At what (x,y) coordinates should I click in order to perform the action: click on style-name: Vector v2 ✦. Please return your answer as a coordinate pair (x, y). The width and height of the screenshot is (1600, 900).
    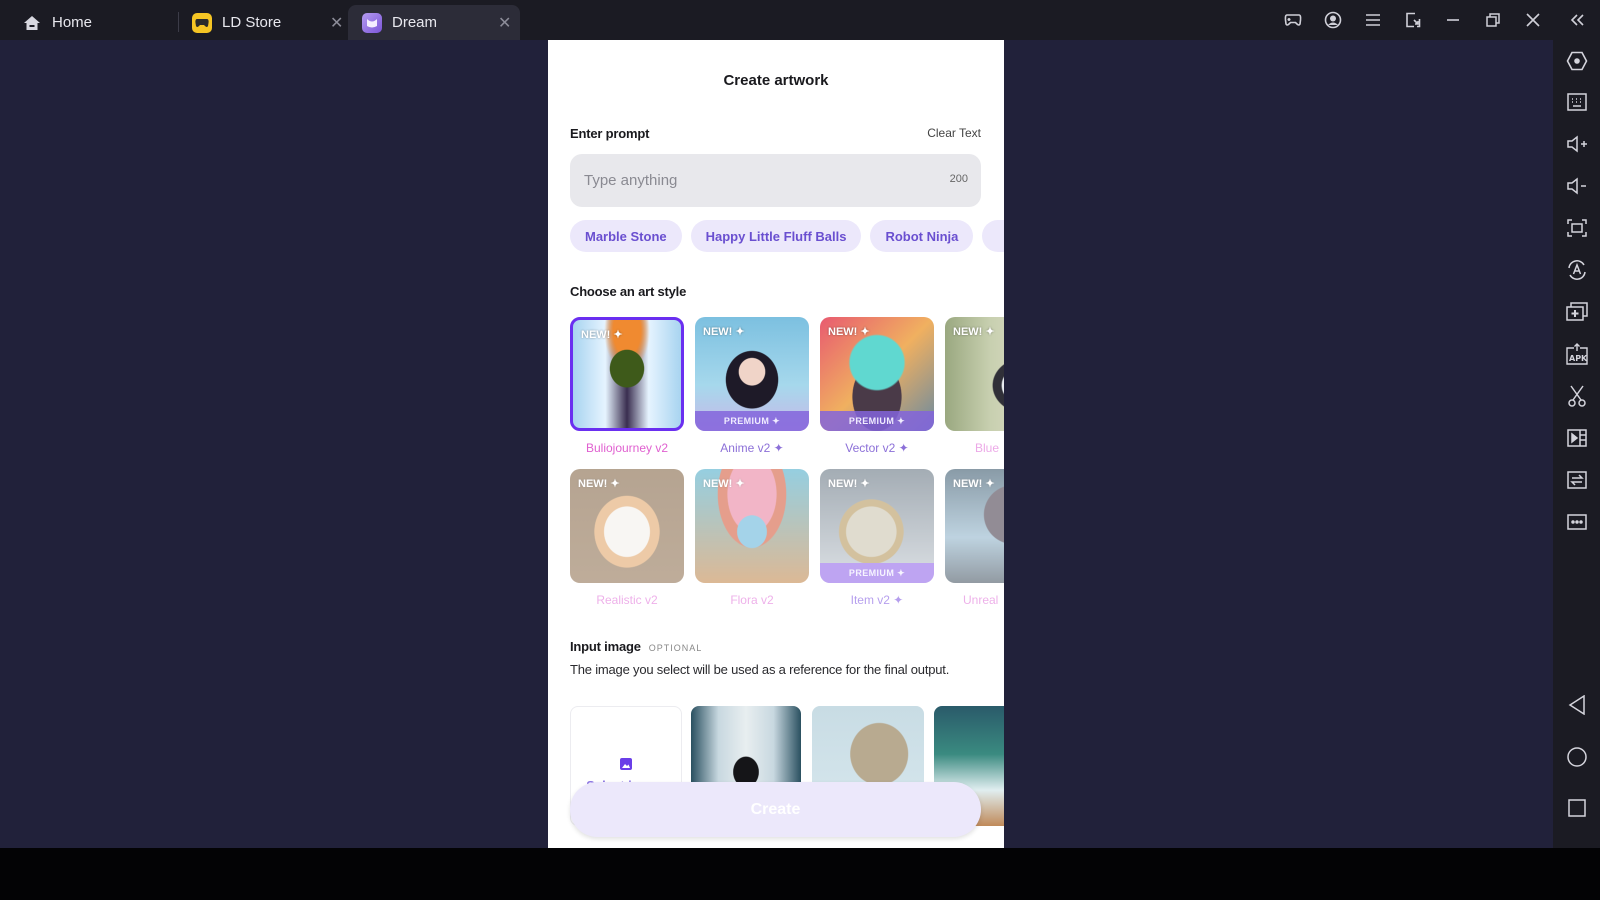
    Looking at the image, I should click on (877, 448).